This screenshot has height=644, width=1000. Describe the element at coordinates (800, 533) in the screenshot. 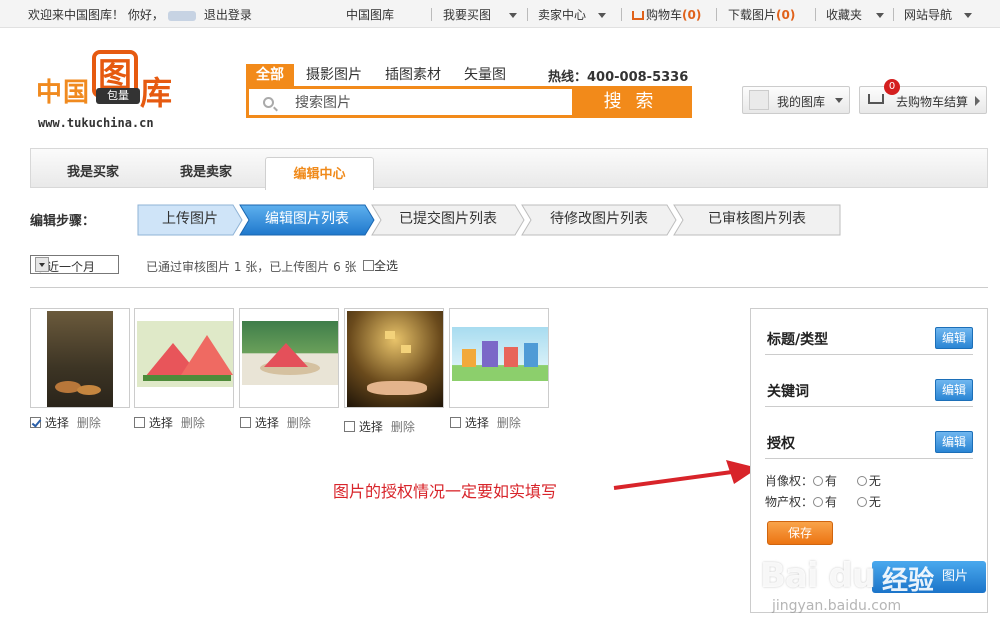

I see `save-button: 保存` at that location.